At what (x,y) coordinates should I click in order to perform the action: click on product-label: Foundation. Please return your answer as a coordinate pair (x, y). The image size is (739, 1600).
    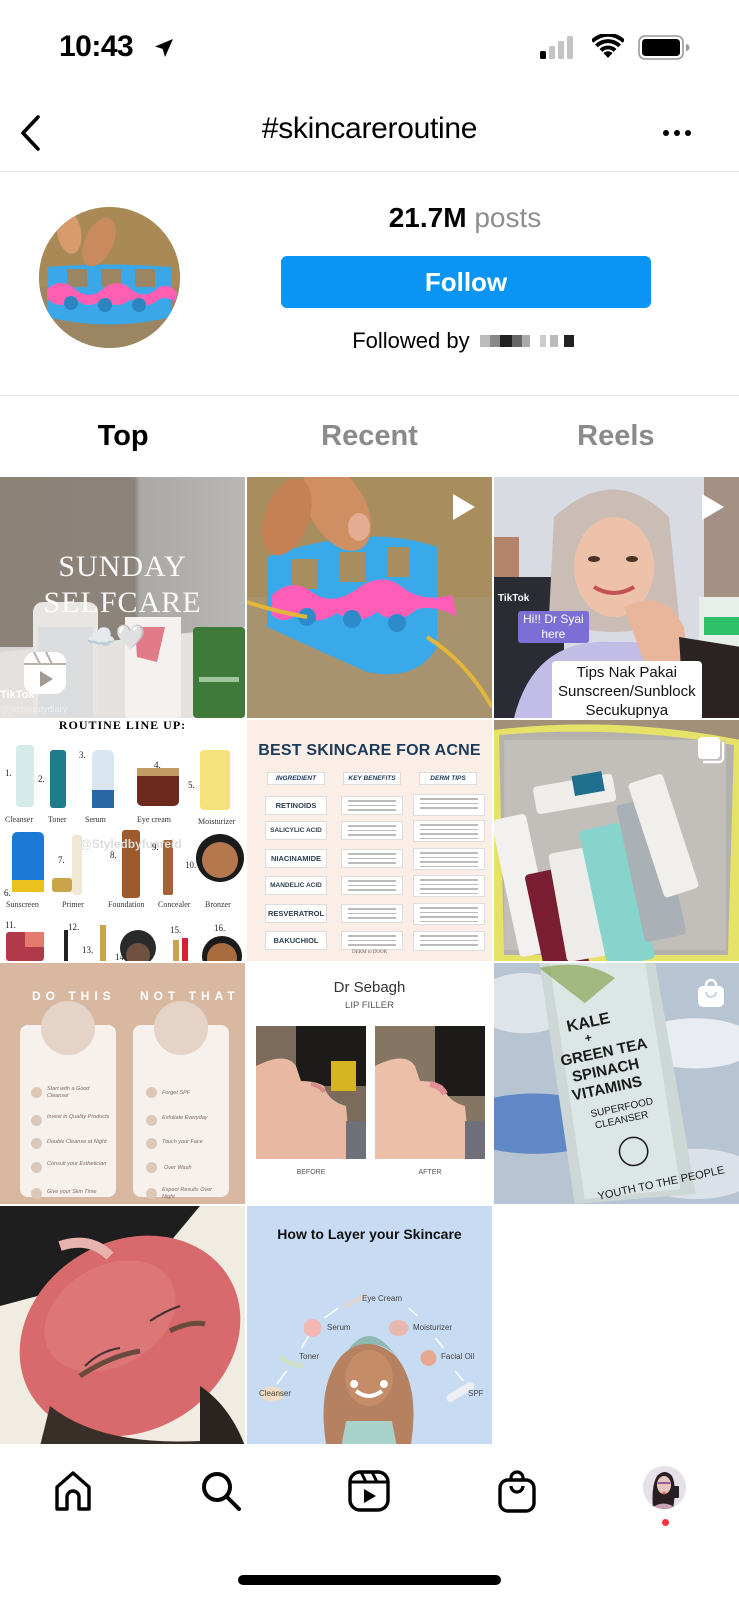
    Looking at the image, I should click on (126, 904).